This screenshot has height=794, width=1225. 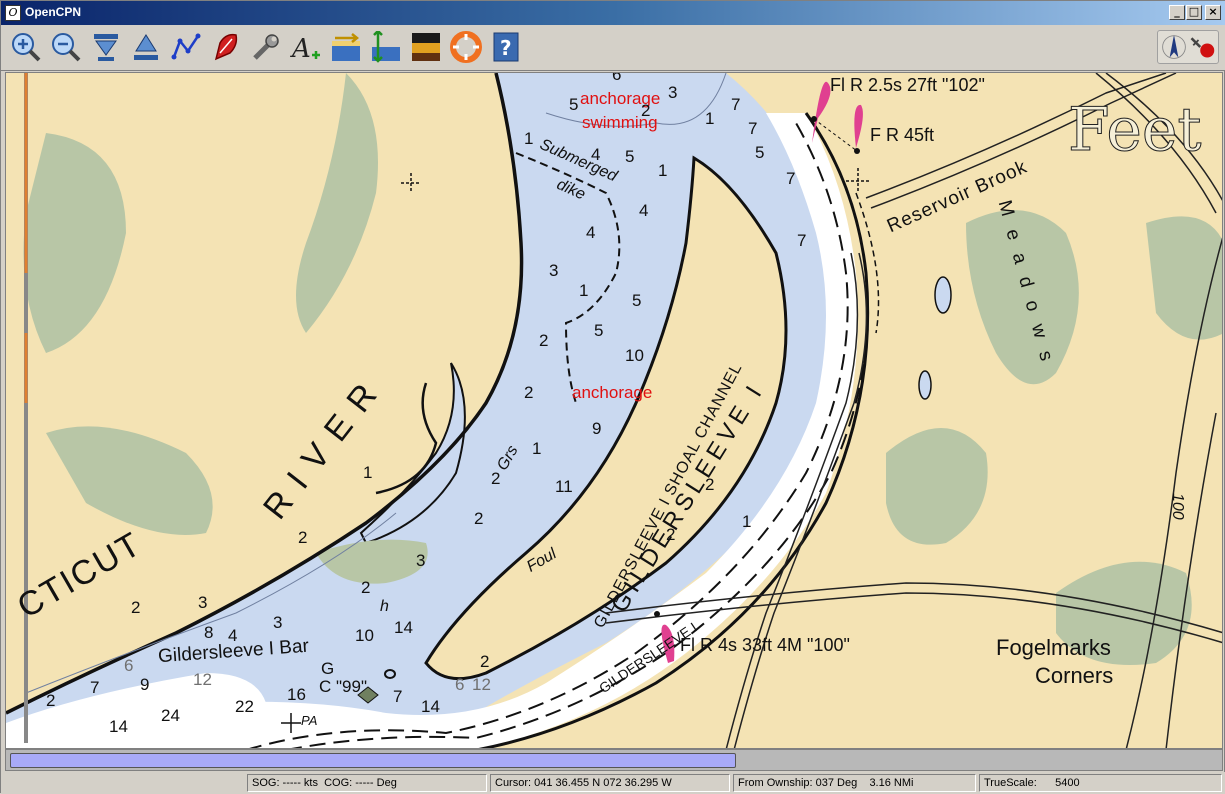 What do you see at coordinates (1177, 12) in the screenshot?
I see `minimize-button: _` at bounding box center [1177, 12].